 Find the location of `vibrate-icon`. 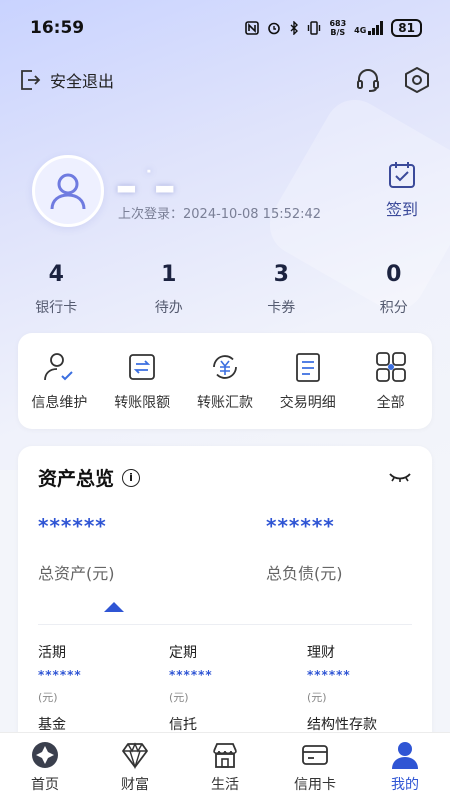

vibrate-icon is located at coordinates (314, 28).